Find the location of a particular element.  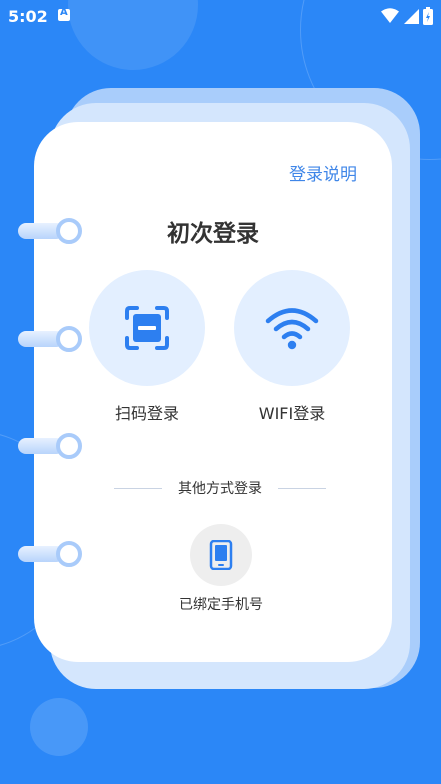

wifi-option-circle is located at coordinates (292, 328).